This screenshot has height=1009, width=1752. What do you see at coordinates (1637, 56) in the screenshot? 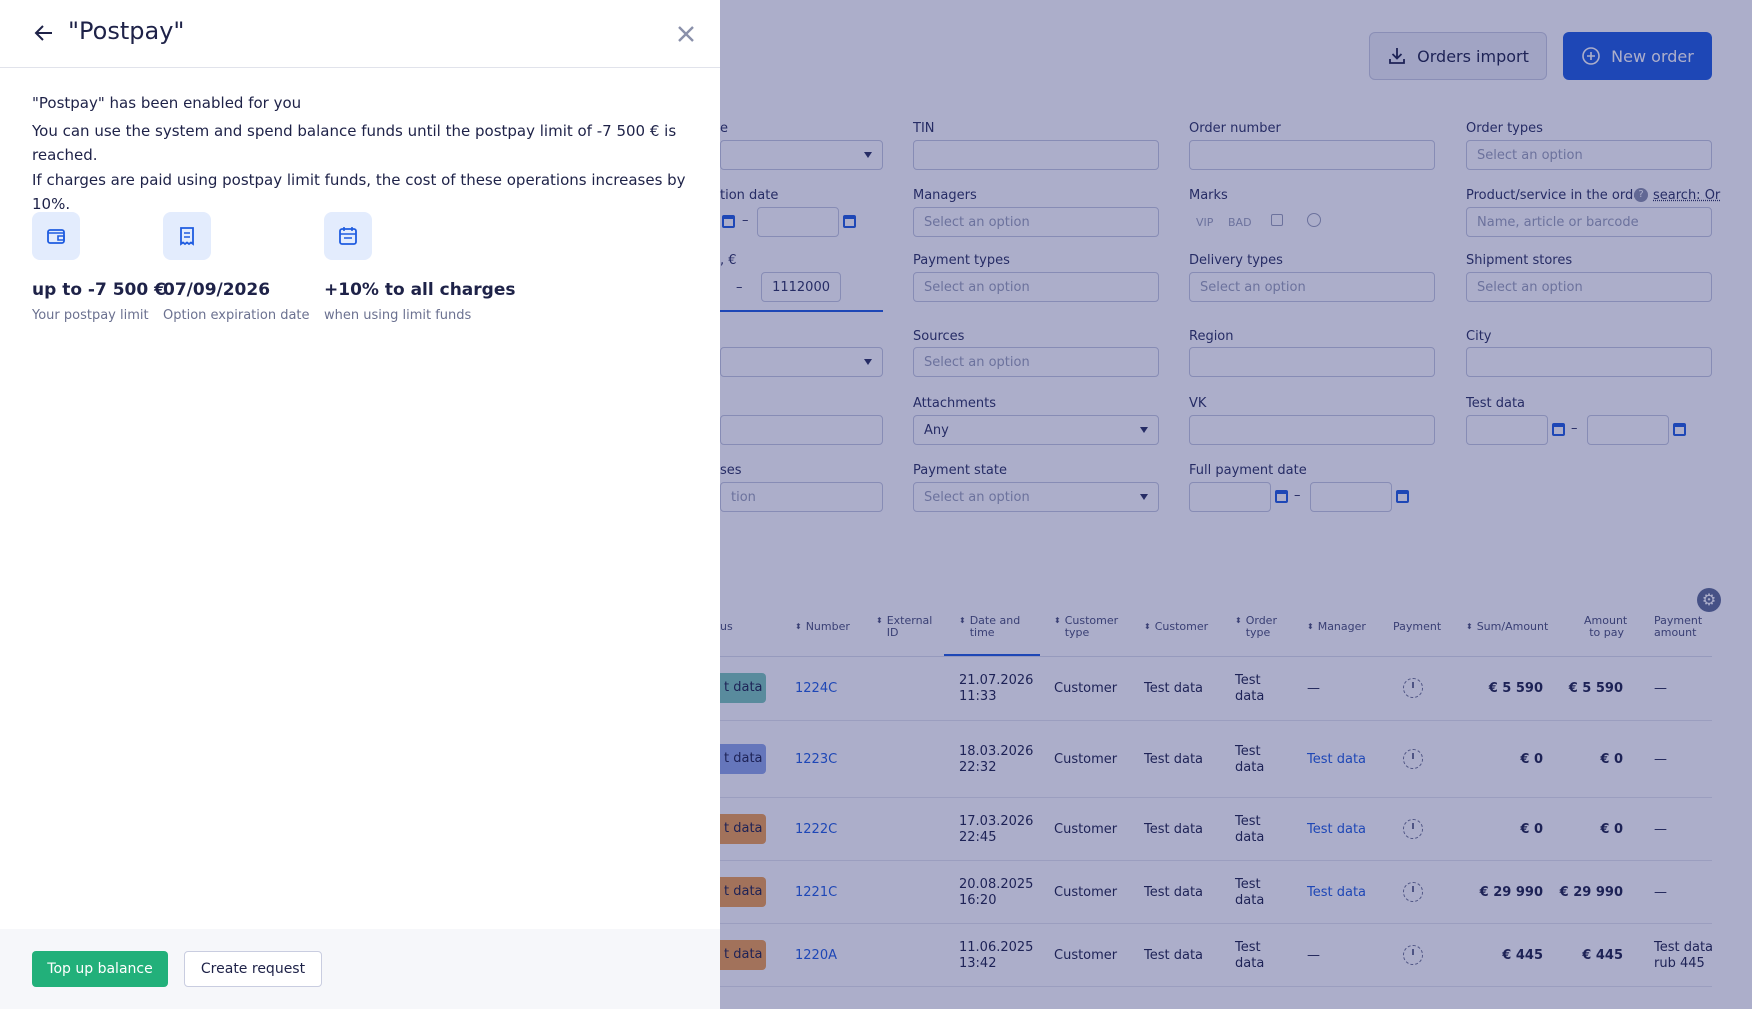
I see `new-order-button: New order` at bounding box center [1637, 56].